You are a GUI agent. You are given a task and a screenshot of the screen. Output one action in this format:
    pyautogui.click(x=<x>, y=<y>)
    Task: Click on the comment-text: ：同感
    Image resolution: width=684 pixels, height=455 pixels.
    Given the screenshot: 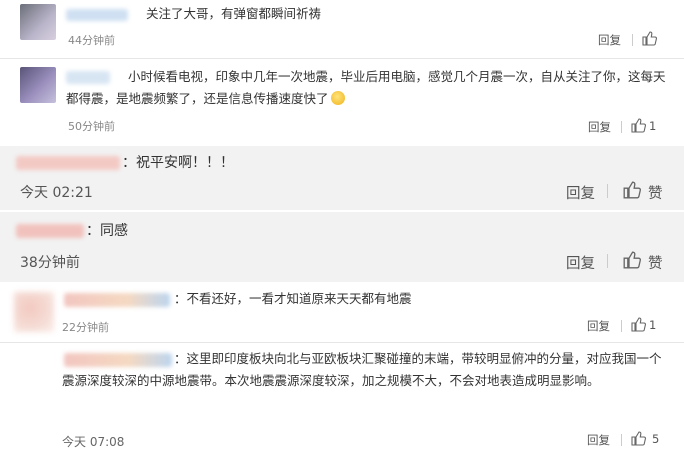 What is the action you would take?
    pyautogui.click(x=107, y=231)
    